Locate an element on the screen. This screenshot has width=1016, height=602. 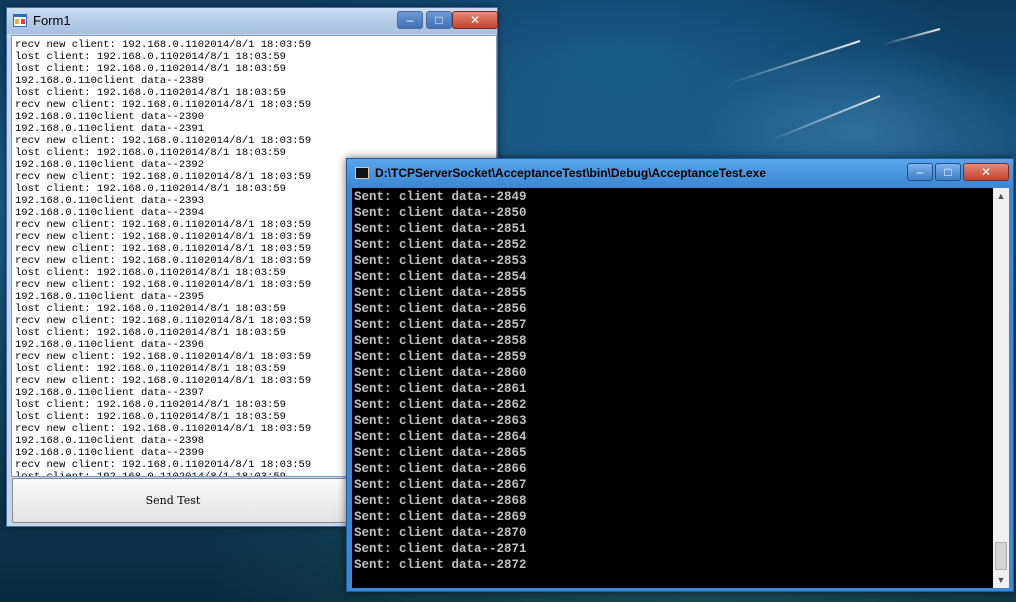
console-maximize-button: □ is located at coordinates (948, 172).